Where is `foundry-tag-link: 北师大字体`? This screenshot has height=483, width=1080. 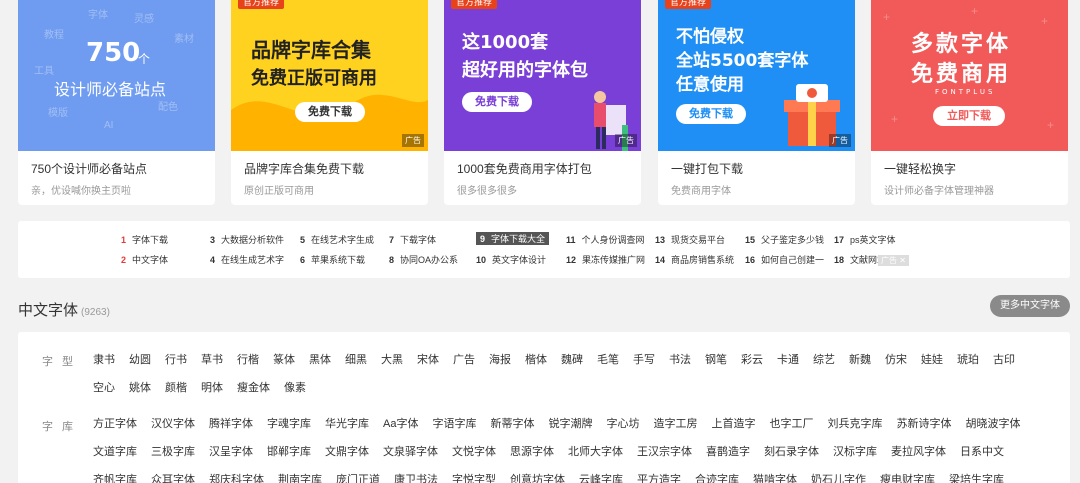
foundry-tag-link: 北师大字体 is located at coordinates (595, 452).